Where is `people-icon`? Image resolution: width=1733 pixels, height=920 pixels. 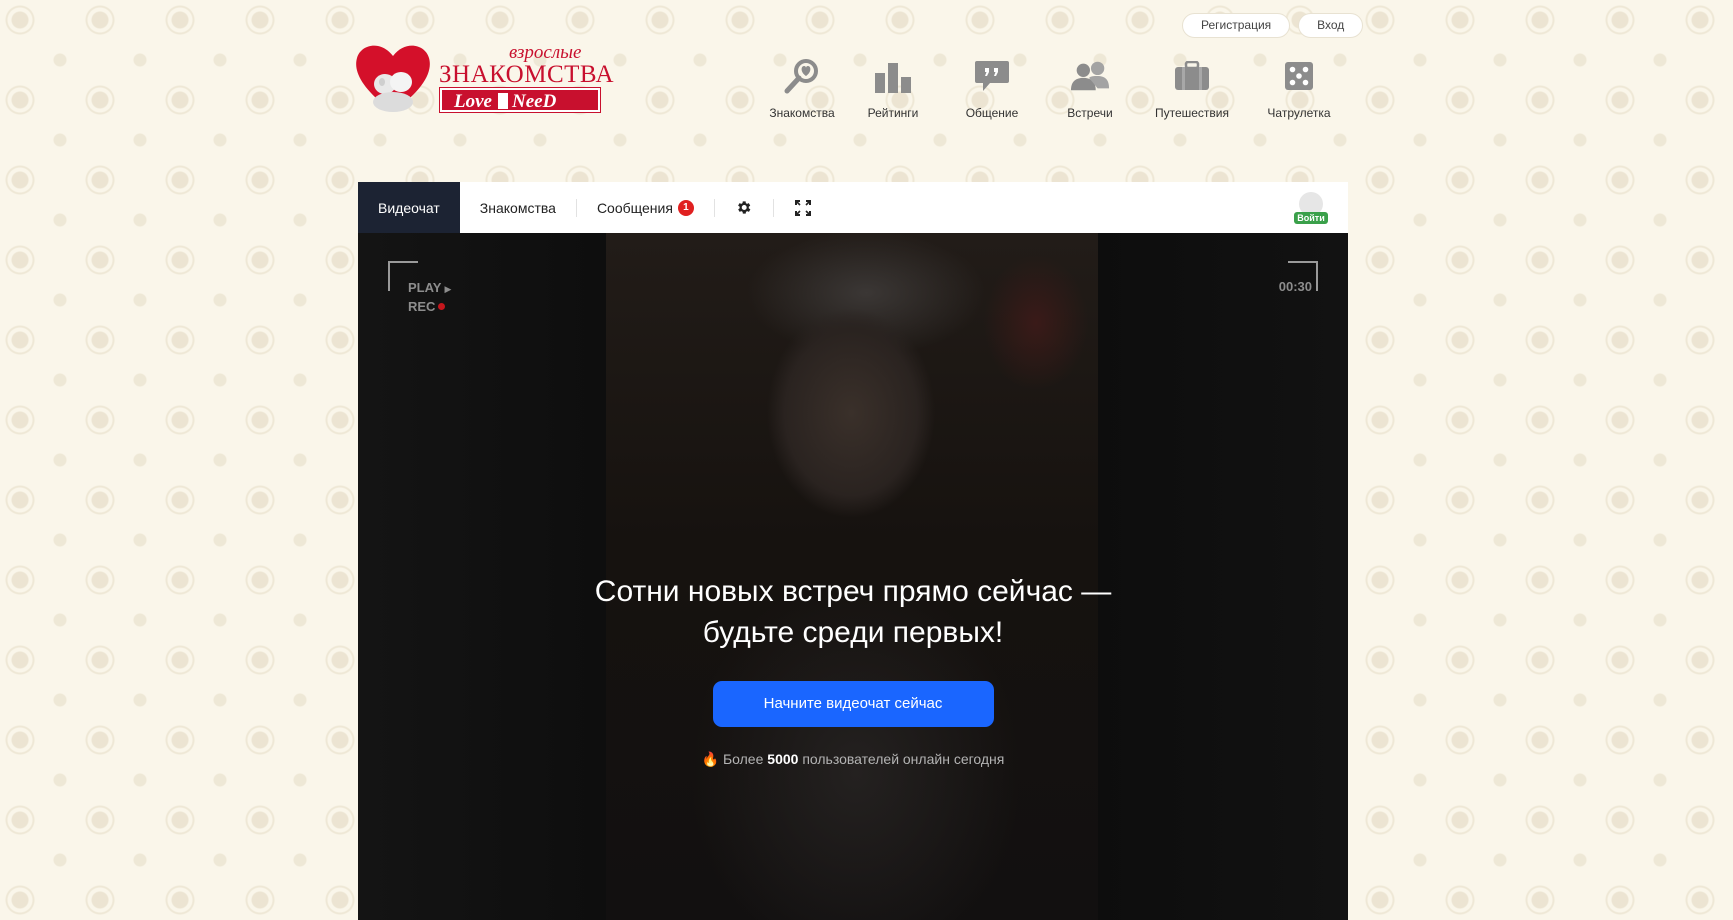 people-icon is located at coordinates (1090, 76).